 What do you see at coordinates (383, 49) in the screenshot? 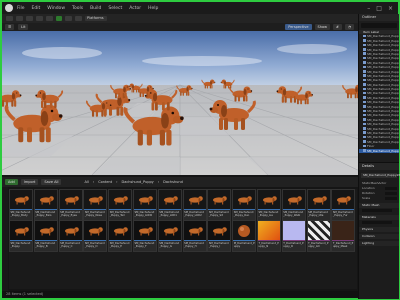
I see `outliner-row-label: SM_Dachshund_Puppy4` at bounding box center [383, 49].